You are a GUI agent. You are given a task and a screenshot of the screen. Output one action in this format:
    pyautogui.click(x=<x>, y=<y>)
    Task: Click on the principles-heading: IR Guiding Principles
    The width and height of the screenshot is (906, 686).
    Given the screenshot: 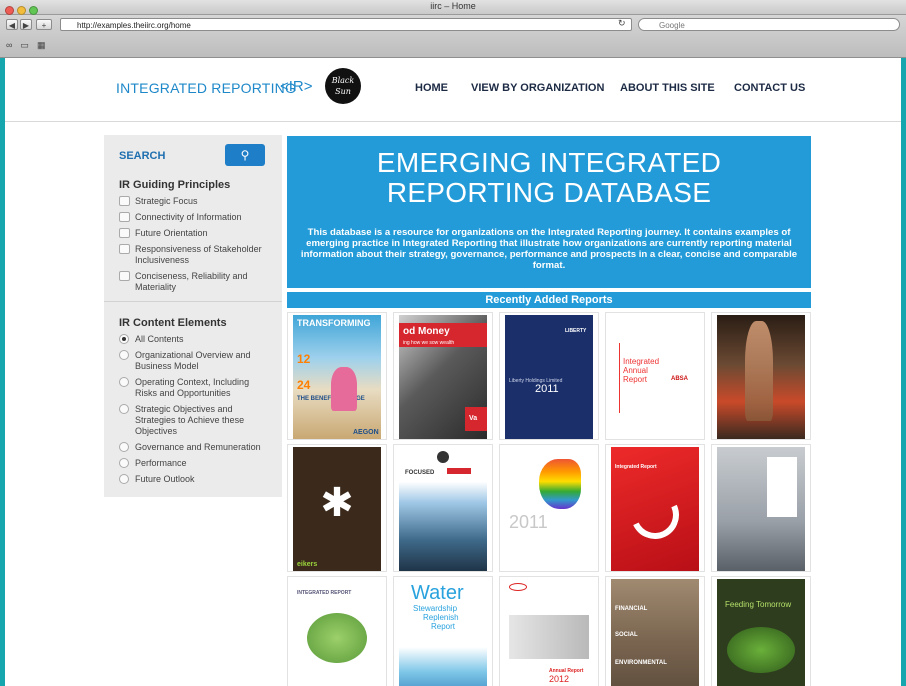 What is the action you would take?
    pyautogui.click(x=175, y=185)
    